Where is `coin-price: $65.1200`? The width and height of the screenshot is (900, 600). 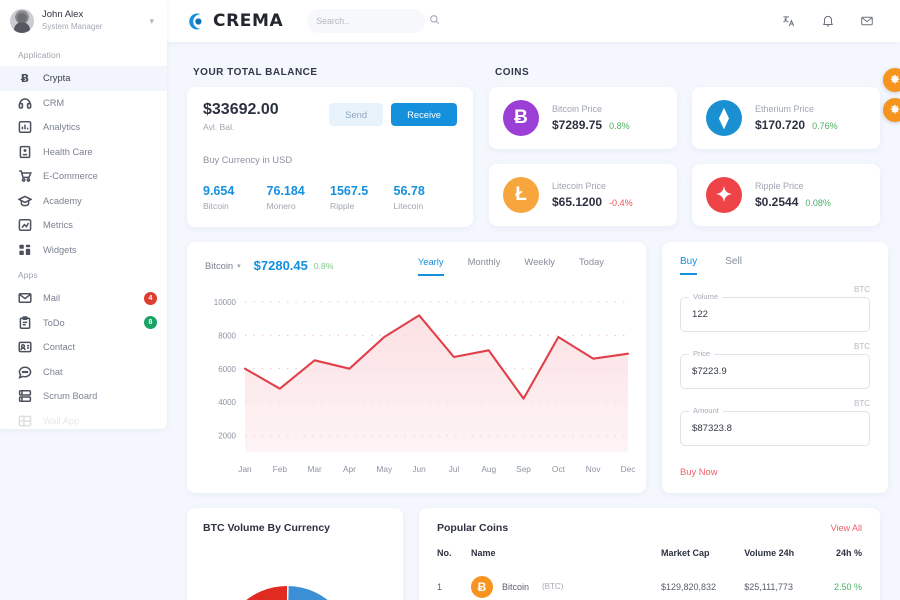
coin-price: $65.1200 is located at coordinates (577, 202).